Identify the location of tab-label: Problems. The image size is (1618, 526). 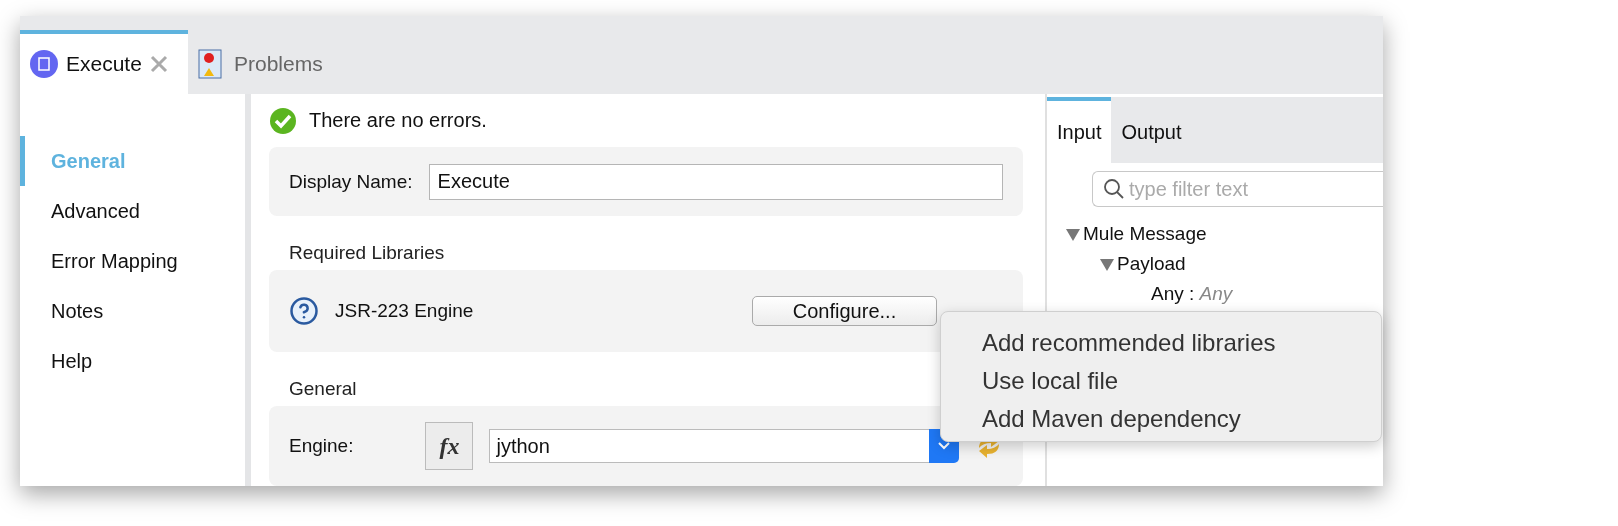
(278, 64).